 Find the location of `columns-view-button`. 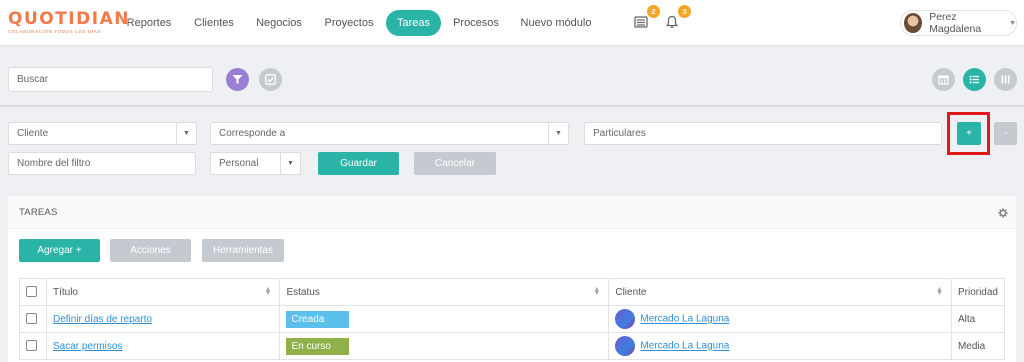

columns-view-button is located at coordinates (1005, 79).